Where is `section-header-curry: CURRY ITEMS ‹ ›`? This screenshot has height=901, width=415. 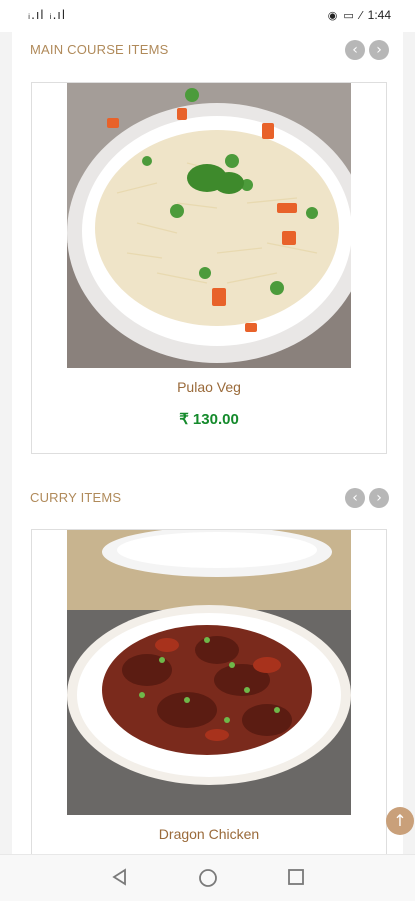 section-header-curry: CURRY ITEMS ‹ › is located at coordinates (207, 500).